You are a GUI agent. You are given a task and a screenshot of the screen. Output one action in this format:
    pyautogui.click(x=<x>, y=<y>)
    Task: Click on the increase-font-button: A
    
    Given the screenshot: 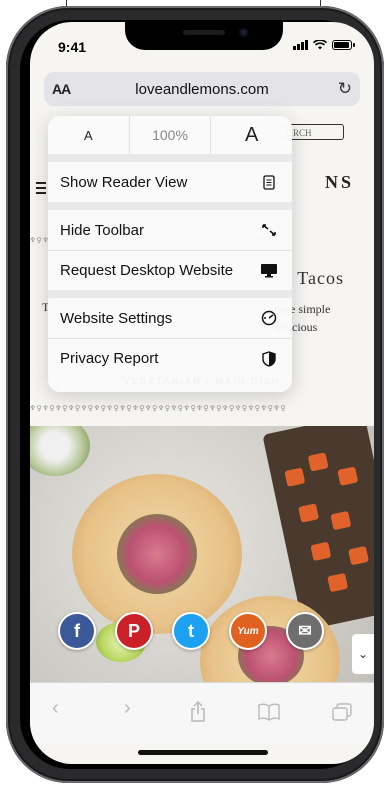 What is the action you would take?
    pyautogui.click(x=251, y=135)
    